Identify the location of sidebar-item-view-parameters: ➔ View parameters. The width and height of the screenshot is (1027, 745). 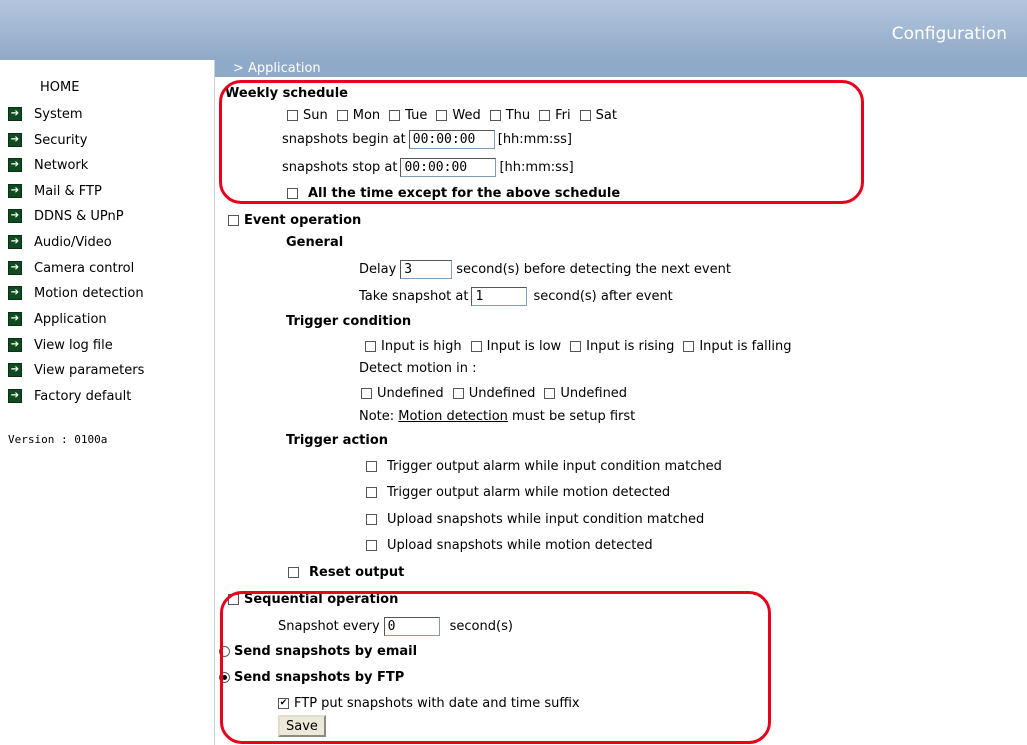
(76, 370).